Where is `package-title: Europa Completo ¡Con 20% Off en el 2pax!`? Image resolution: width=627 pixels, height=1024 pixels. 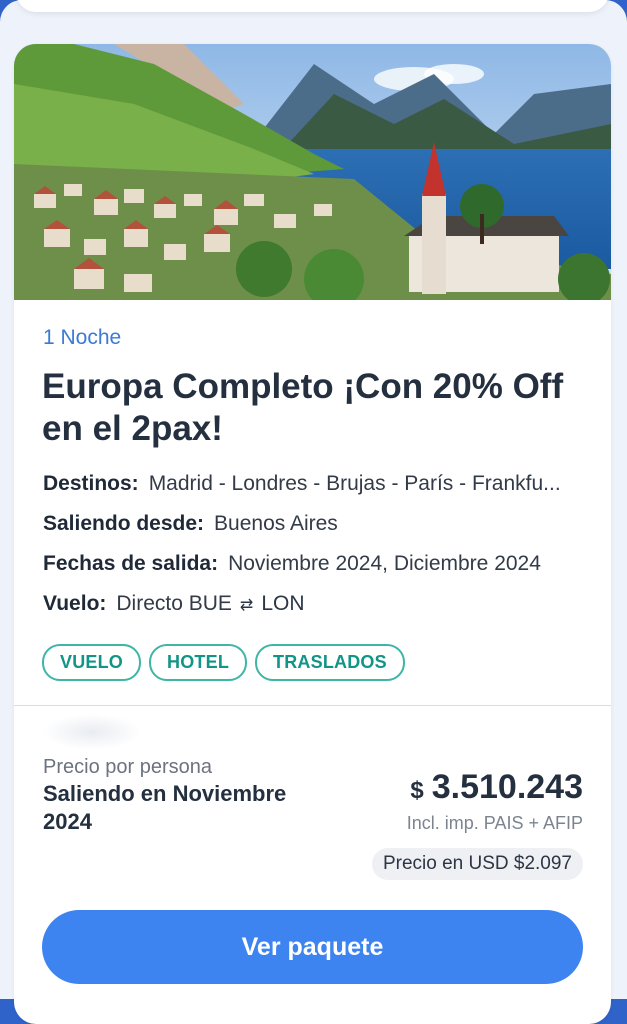
package-title: Europa Completo ¡Con 20% Off en el 2pax! is located at coordinates (314, 408).